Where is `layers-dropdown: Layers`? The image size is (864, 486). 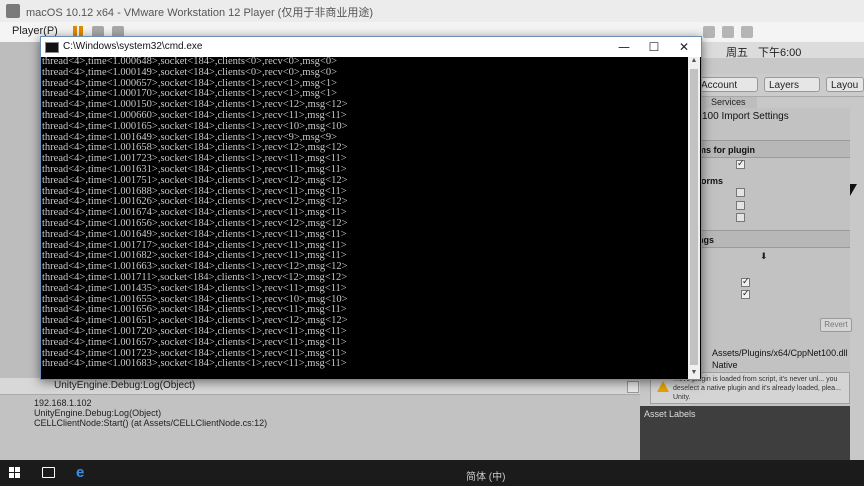 layers-dropdown: Layers is located at coordinates (792, 84).